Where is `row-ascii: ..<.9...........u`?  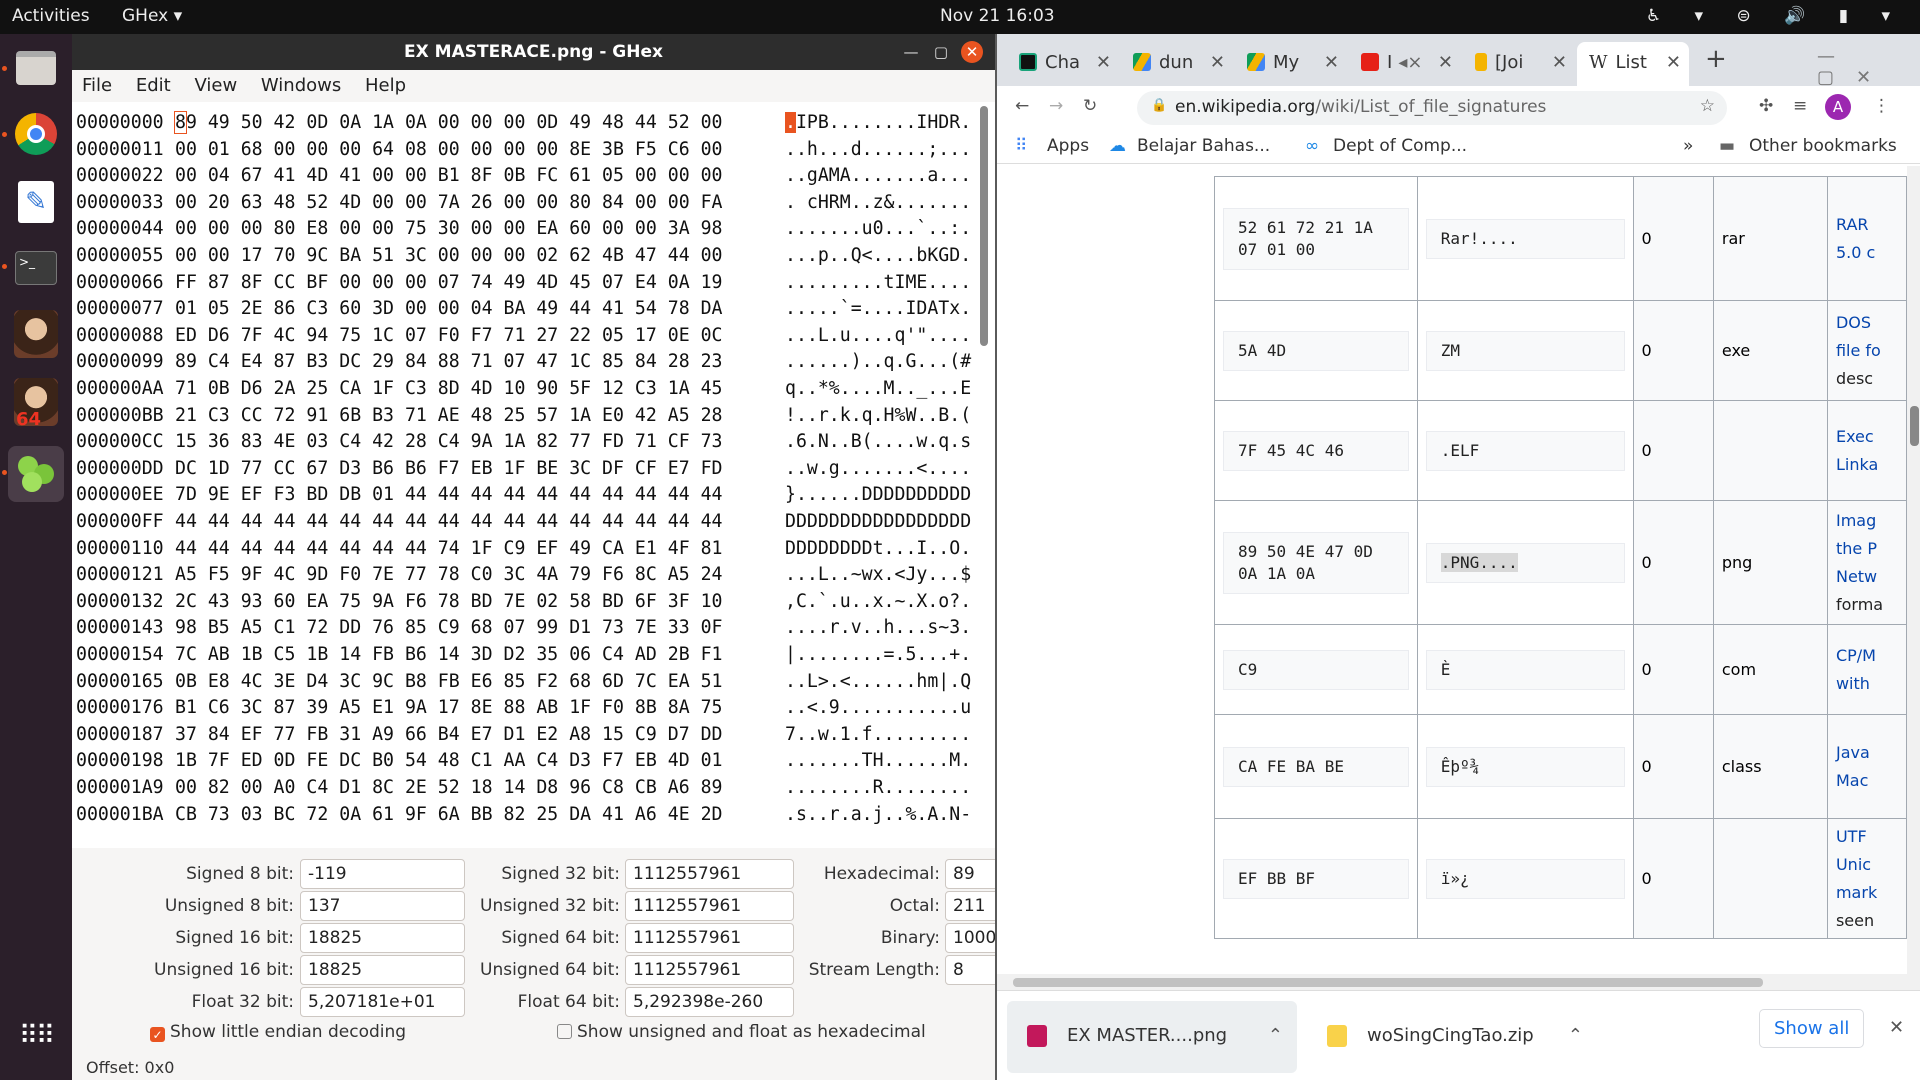
row-ascii: ..<.9...........u is located at coordinates (878, 708).